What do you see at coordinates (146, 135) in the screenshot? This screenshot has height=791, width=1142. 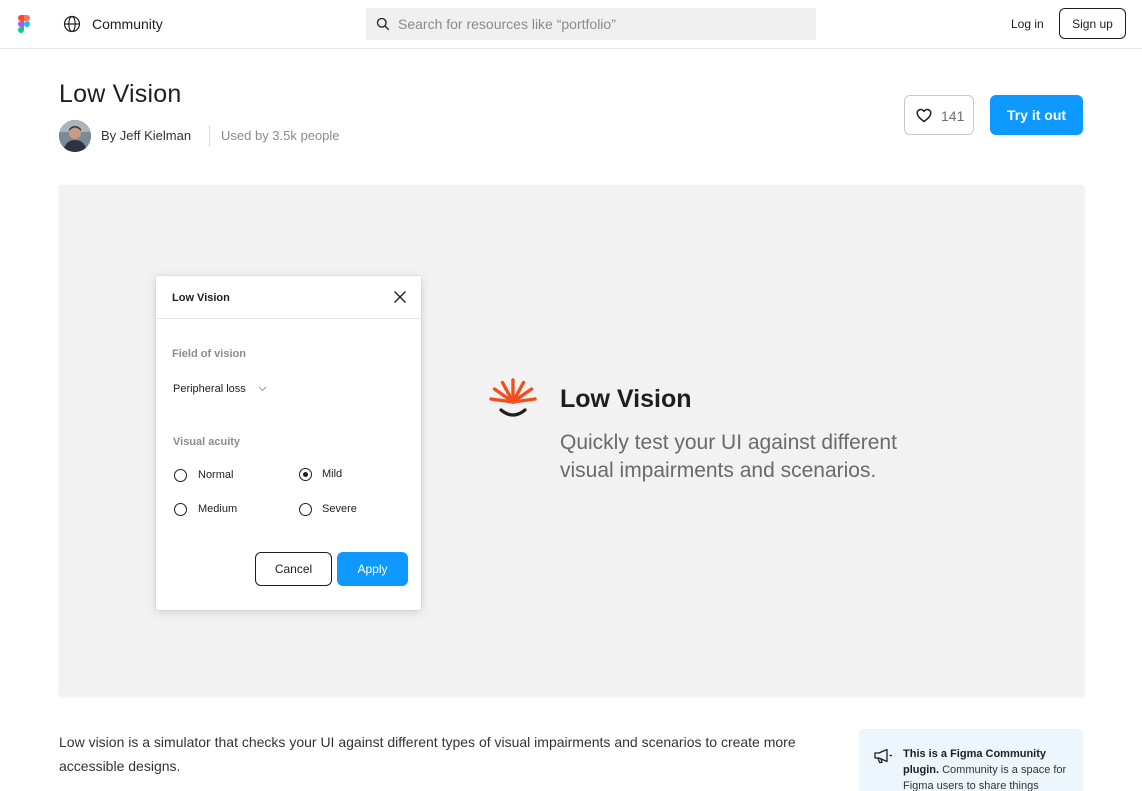 I see `author-name: By Jeff Kielman` at bounding box center [146, 135].